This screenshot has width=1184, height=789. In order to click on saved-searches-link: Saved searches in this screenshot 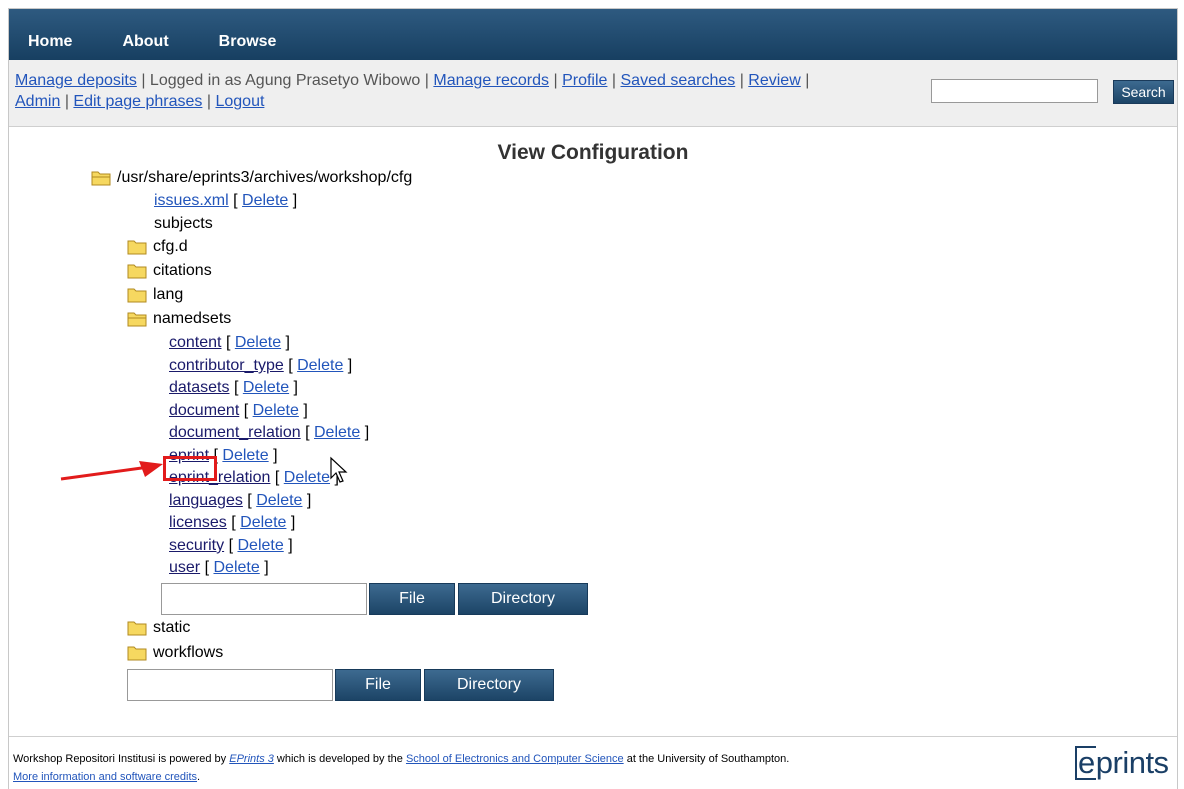, I will do `click(678, 80)`.